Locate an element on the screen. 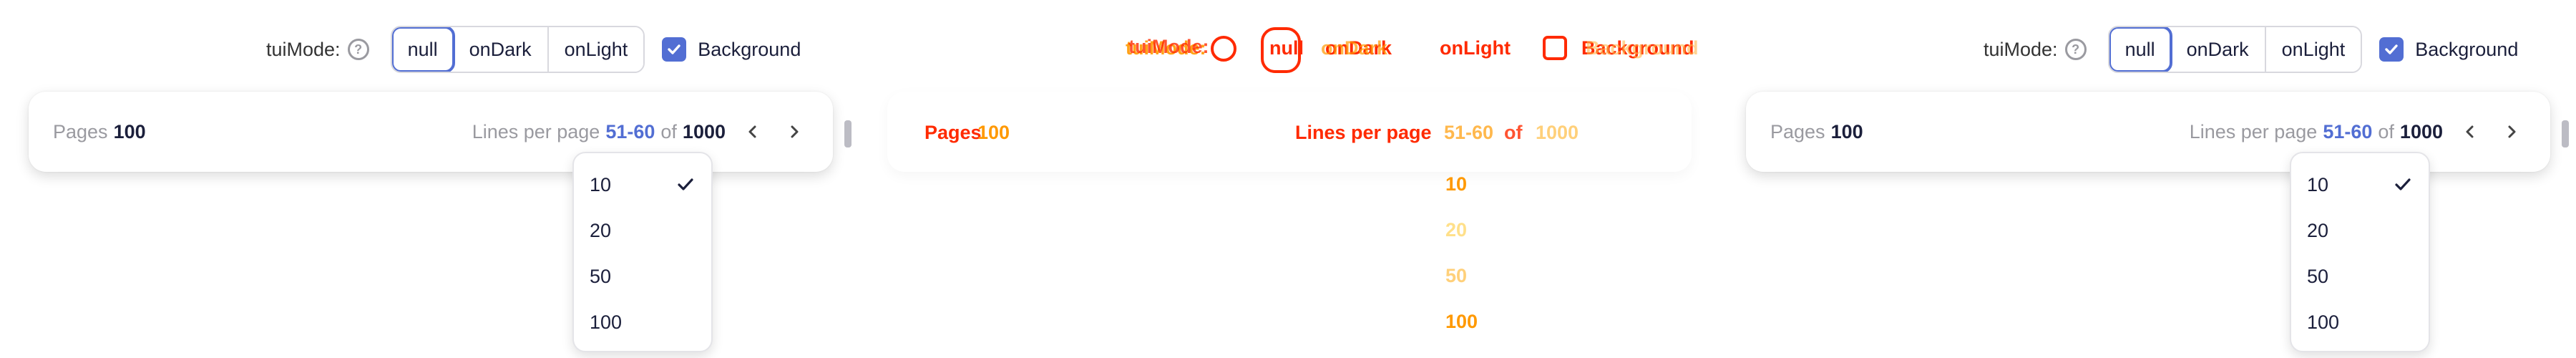 This screenshot has height=358, width=2576. diff-checkbox is located at coordinates (1555, 48).